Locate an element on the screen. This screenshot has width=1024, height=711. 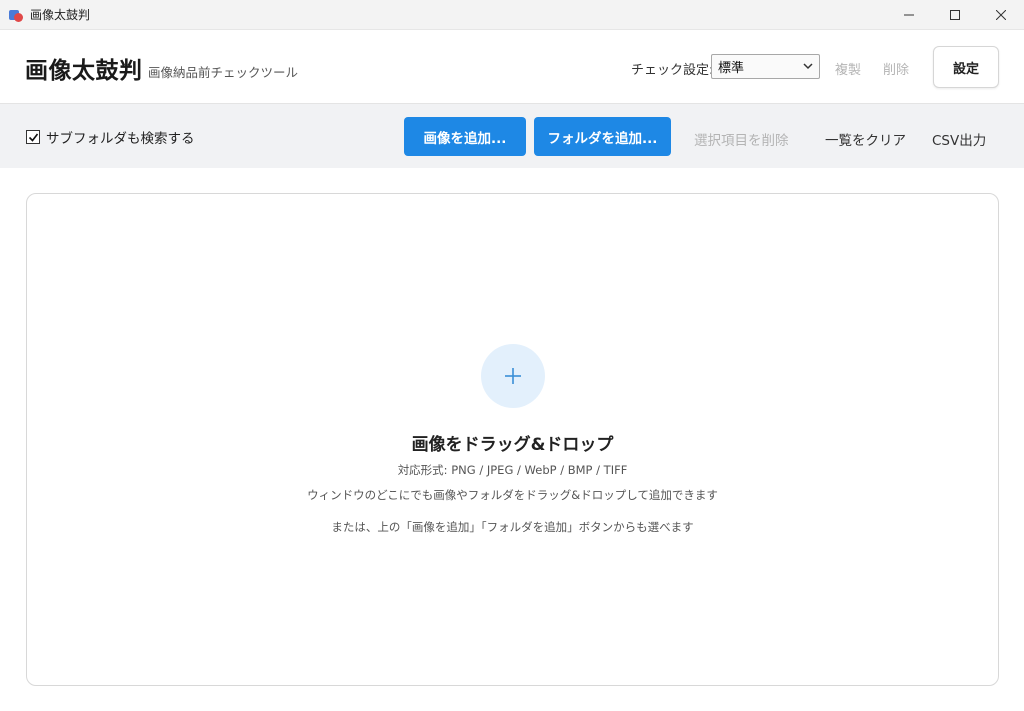
button-hint: または、上の「画像を追加」「フォルダを追加」ボタンからも選べます is located at coordinates (512, 527).